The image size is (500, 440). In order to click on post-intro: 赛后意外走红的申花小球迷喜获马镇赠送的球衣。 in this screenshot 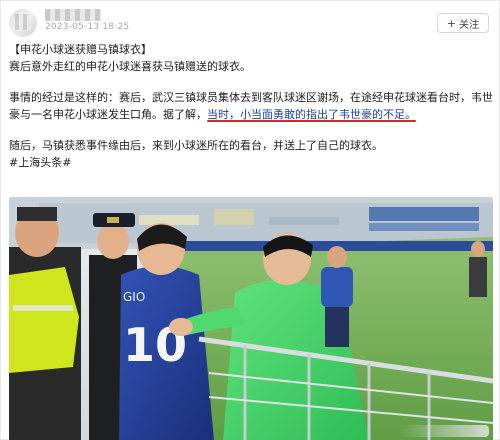, I will do `click(130, 66)`.